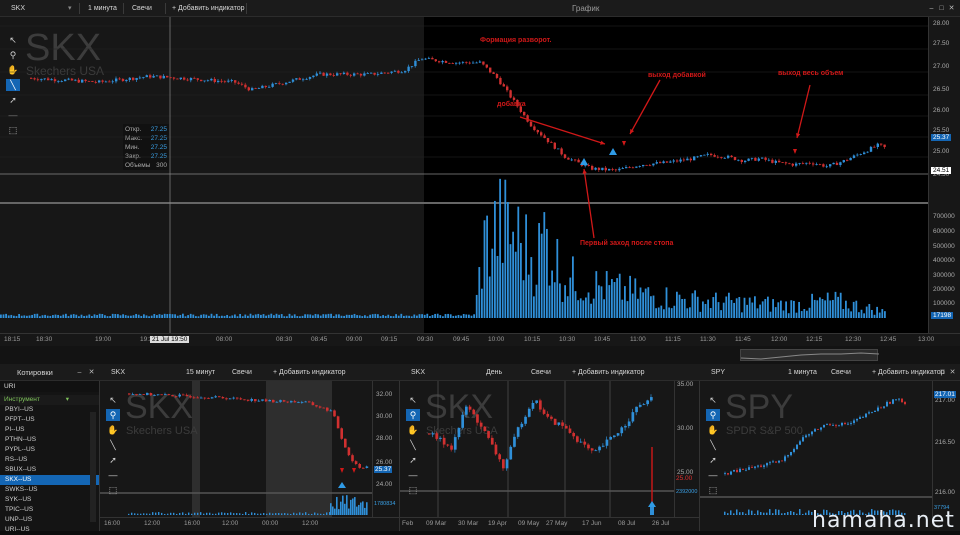  What do you see at coordinates (18, 8) in the screenshot?
I see `main-symbol: SKX` at bounding box center [18, 8].